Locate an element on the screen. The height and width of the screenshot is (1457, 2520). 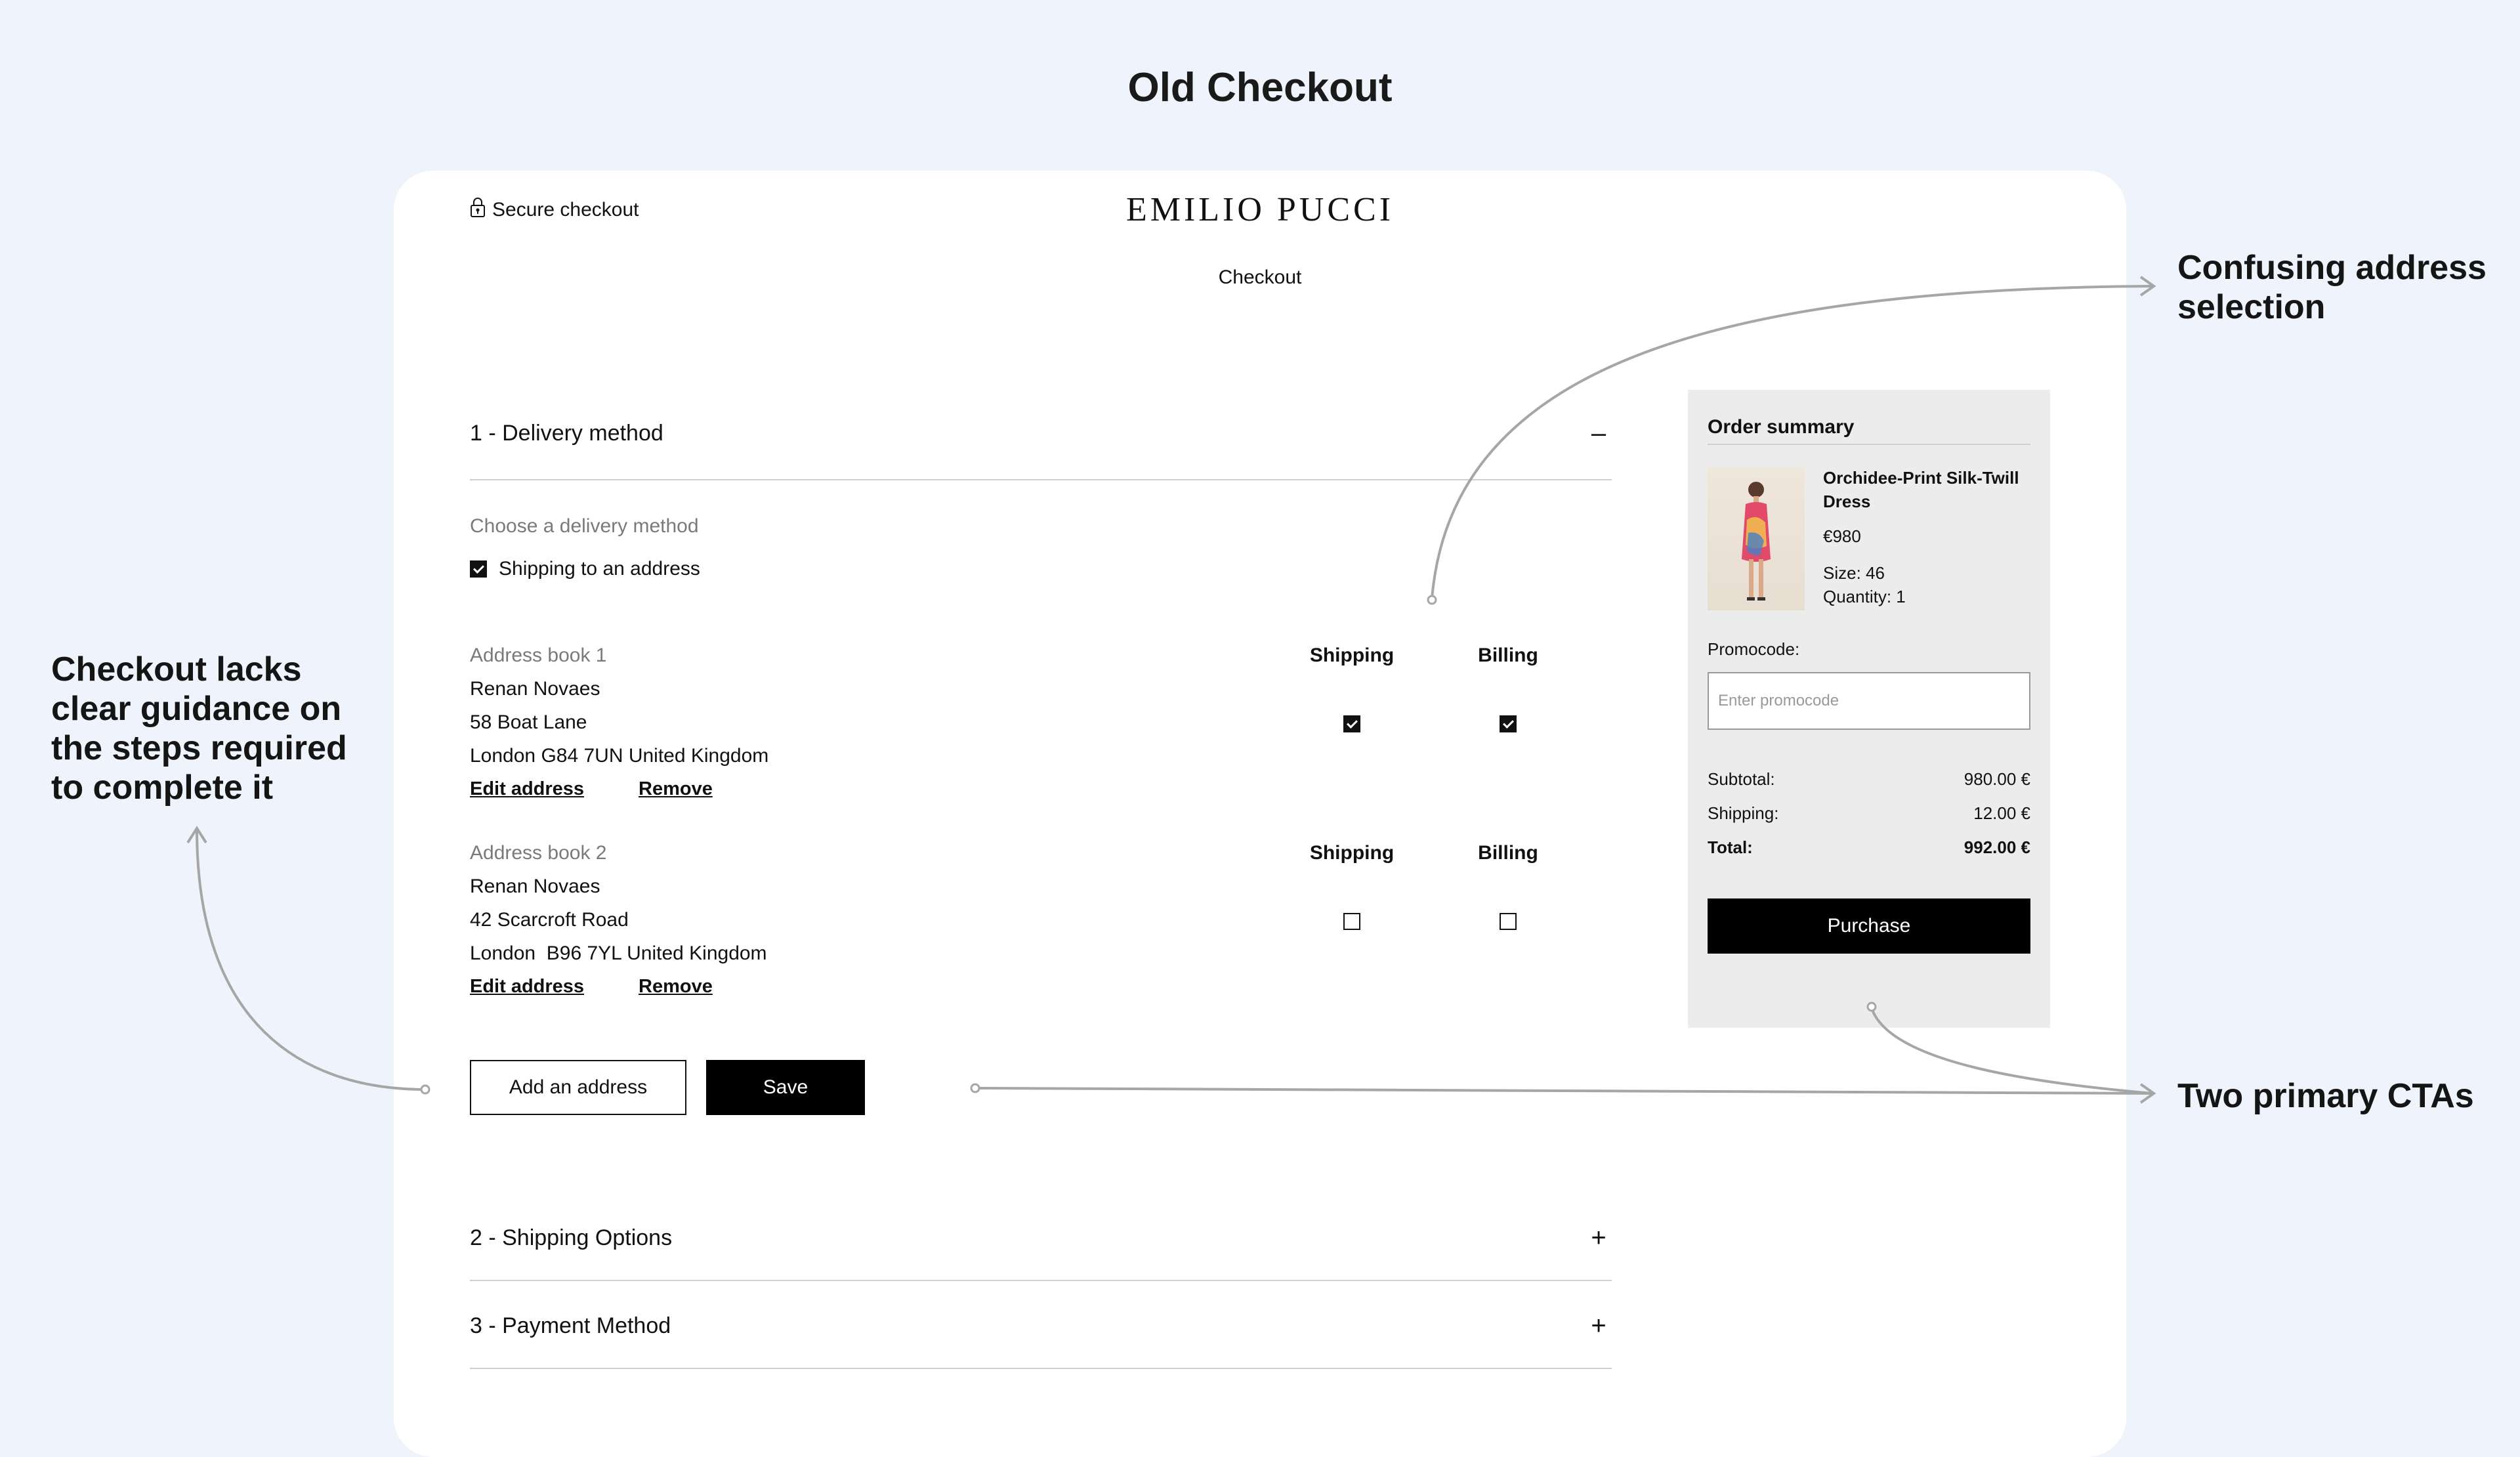
arrow-save-cta is located at coordinates (1564, 1091).